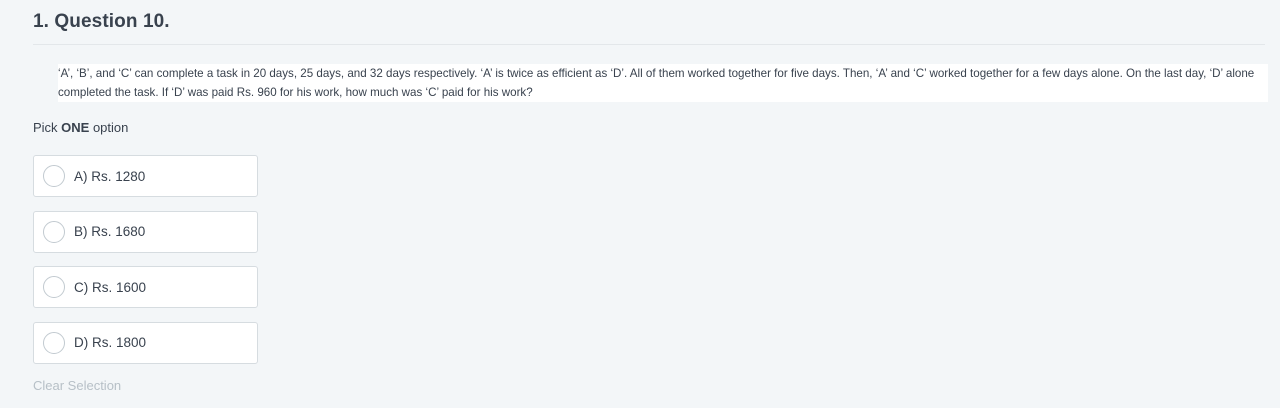 This screenshot has width=1280, height=408. What do you see at coordinates (110, 342) in the screenshot?
I see `option-label: D) Rs. 1800` at bounding box center [110, 342].